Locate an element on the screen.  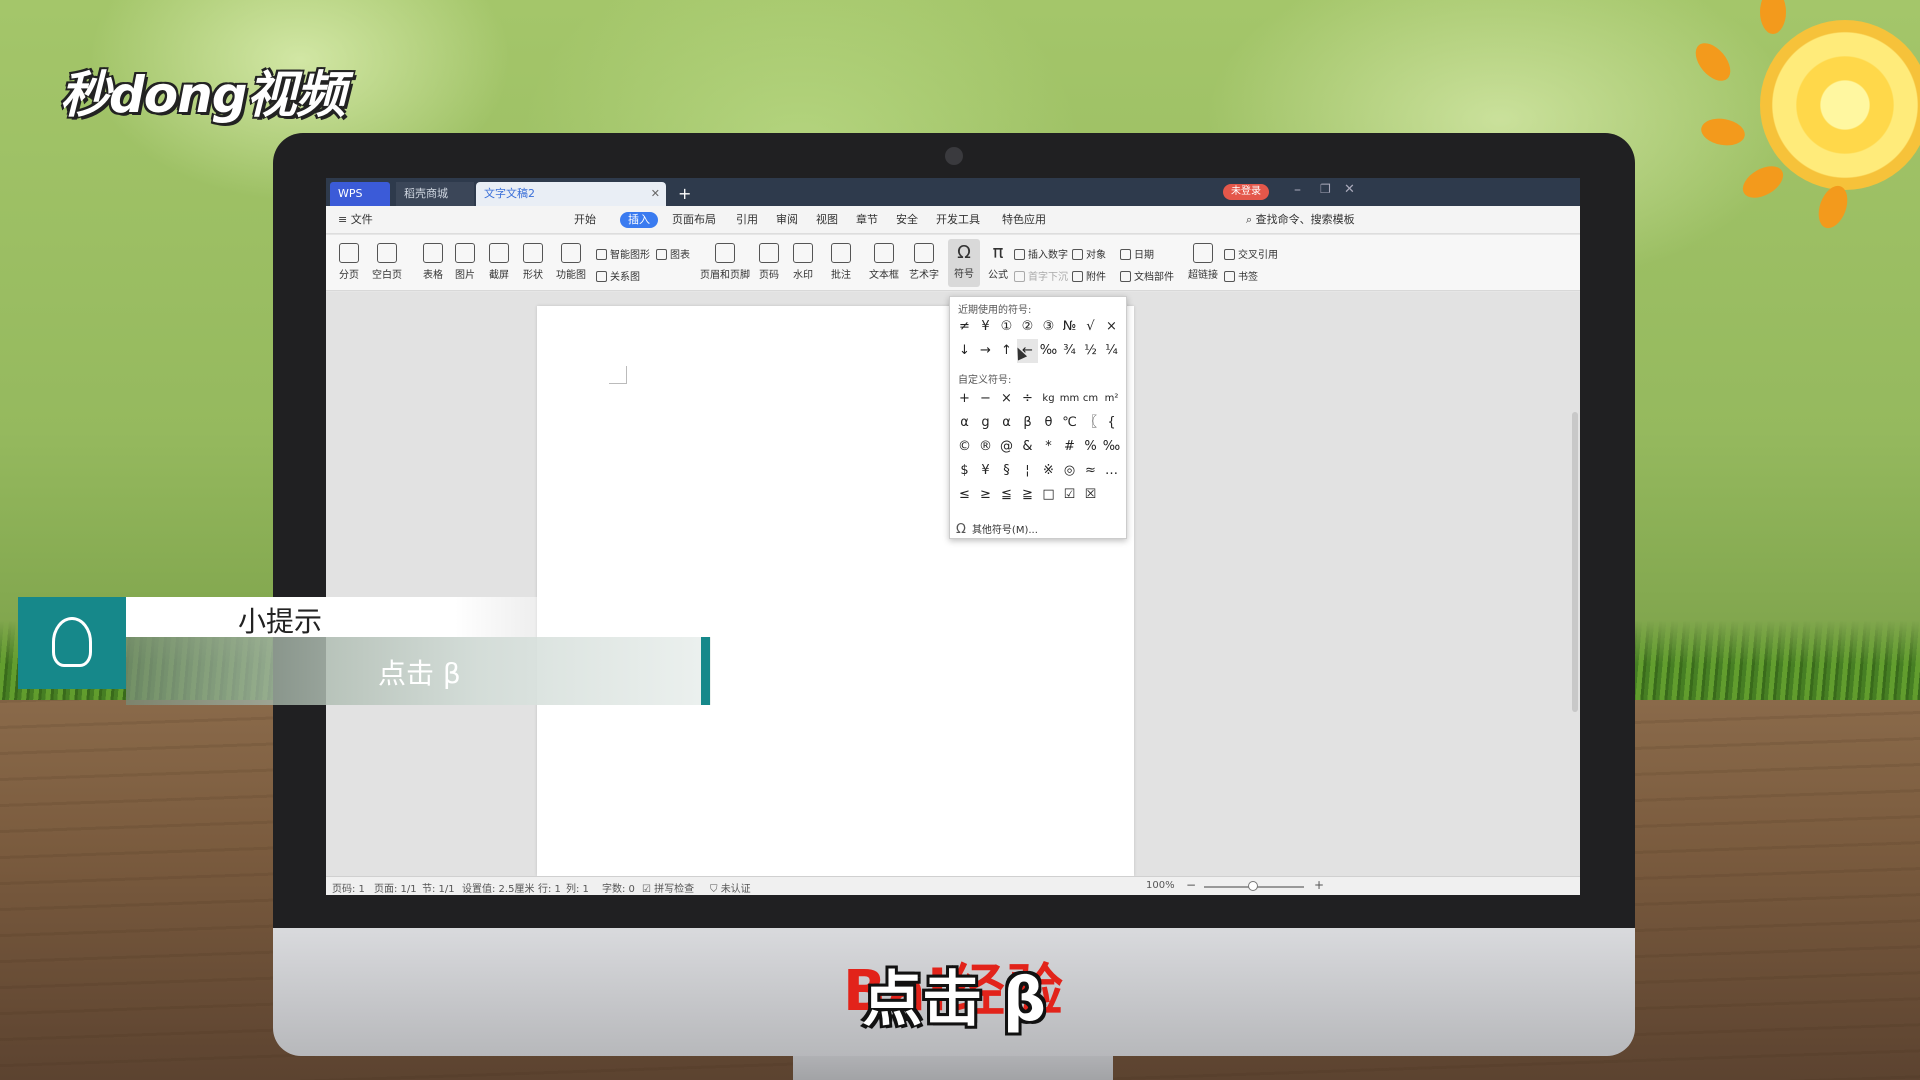
comment-button: 批注 is located at coordinates (841, 262).